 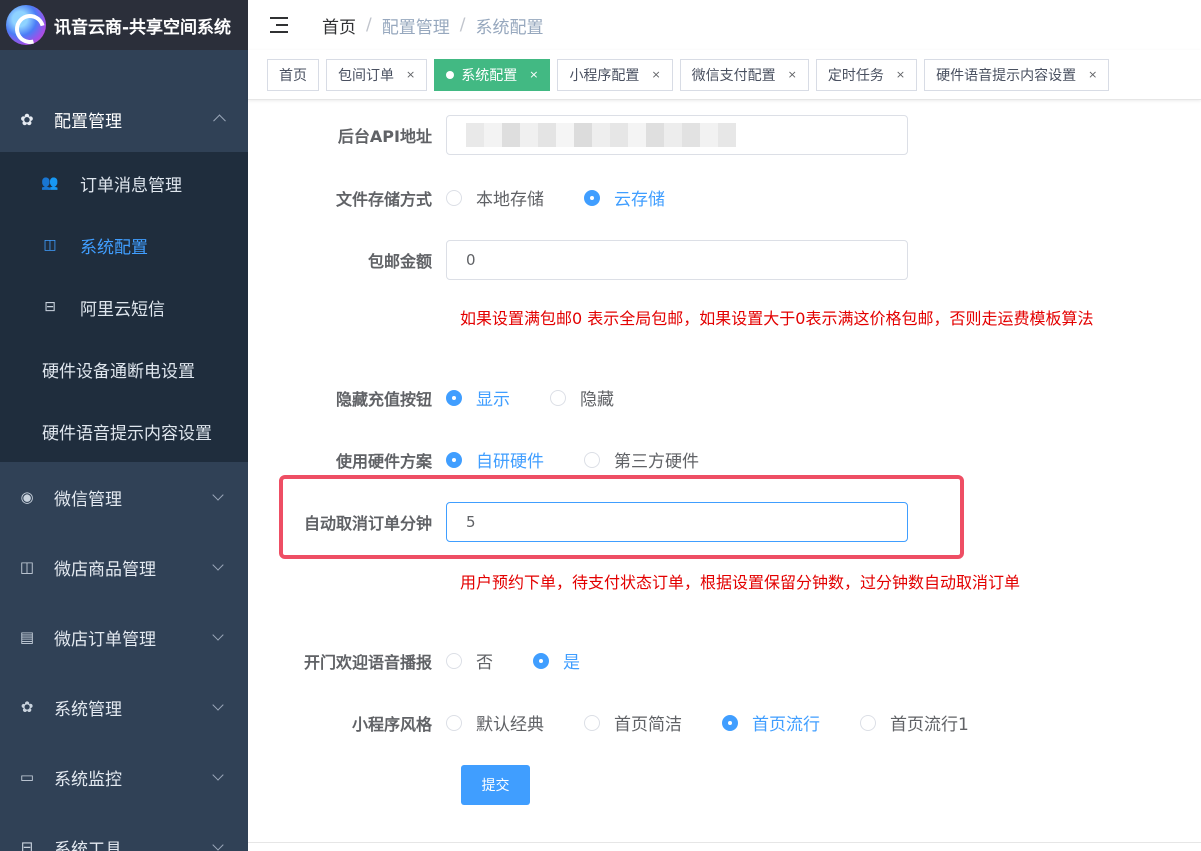 I want to click on tag-home: 首页, so click(x=293, y=74).